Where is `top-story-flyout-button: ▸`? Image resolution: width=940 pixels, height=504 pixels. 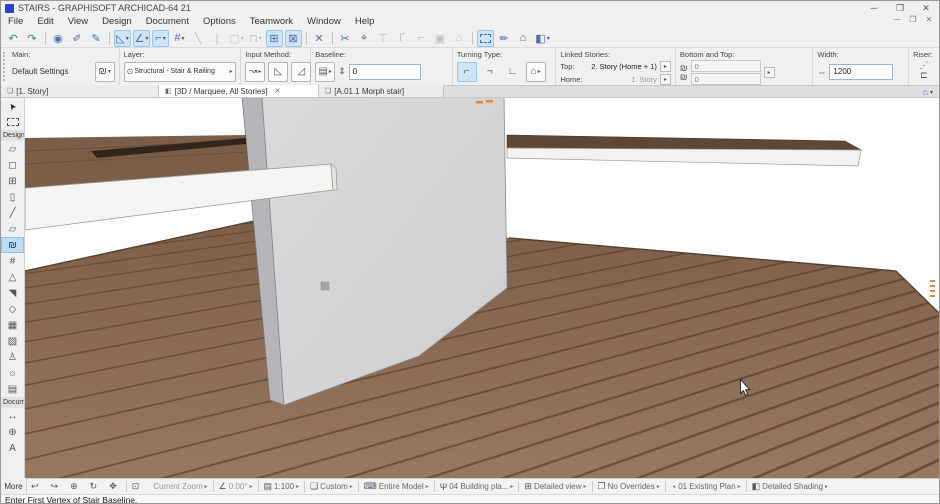 top-story-flyout-button: ▸ is located at coordinates (665, 66).